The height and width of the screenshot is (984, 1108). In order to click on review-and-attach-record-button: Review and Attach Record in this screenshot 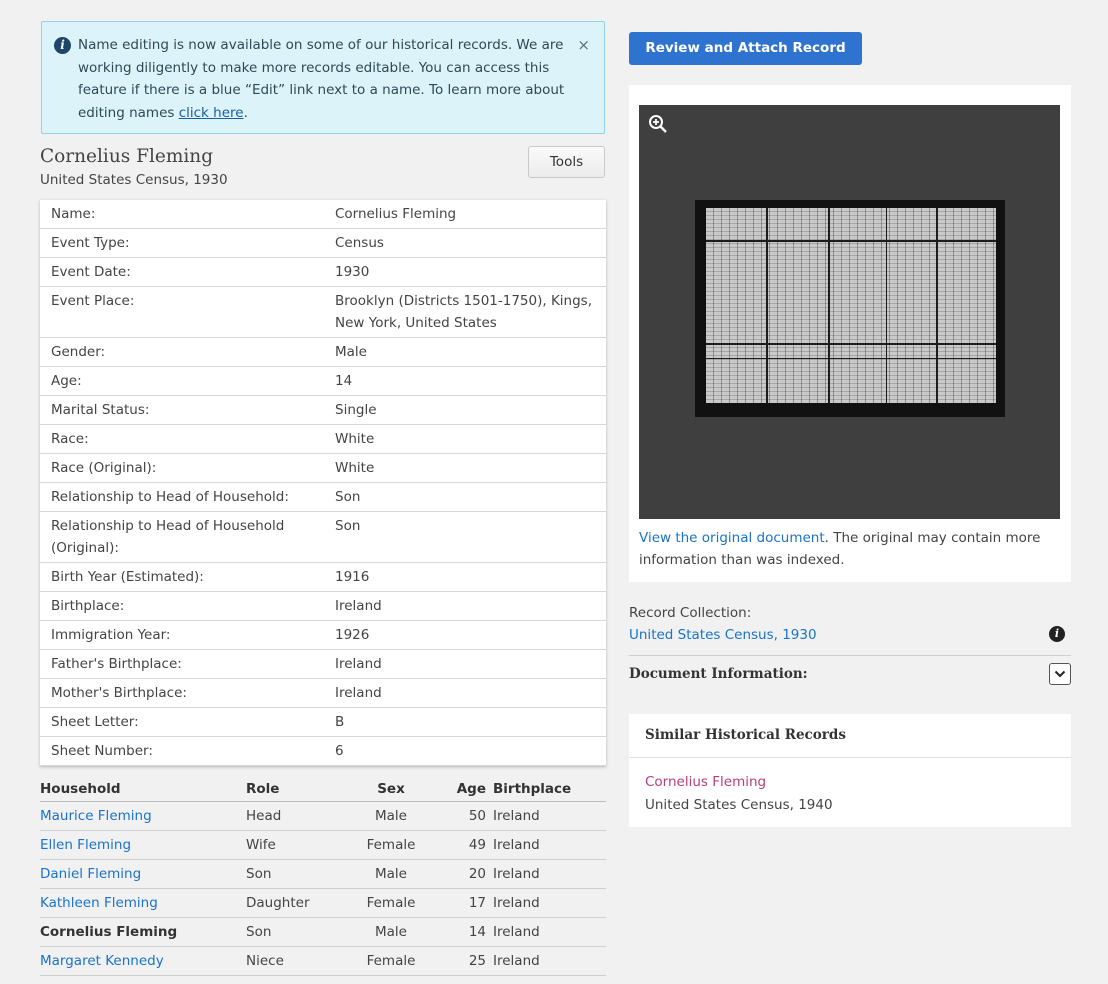, I will do `click(745, 48)`.